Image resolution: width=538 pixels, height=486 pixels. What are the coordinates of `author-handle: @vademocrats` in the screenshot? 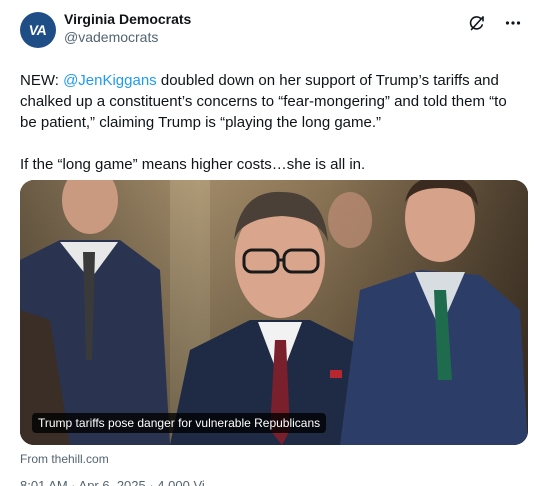 It's located at (127, 37).